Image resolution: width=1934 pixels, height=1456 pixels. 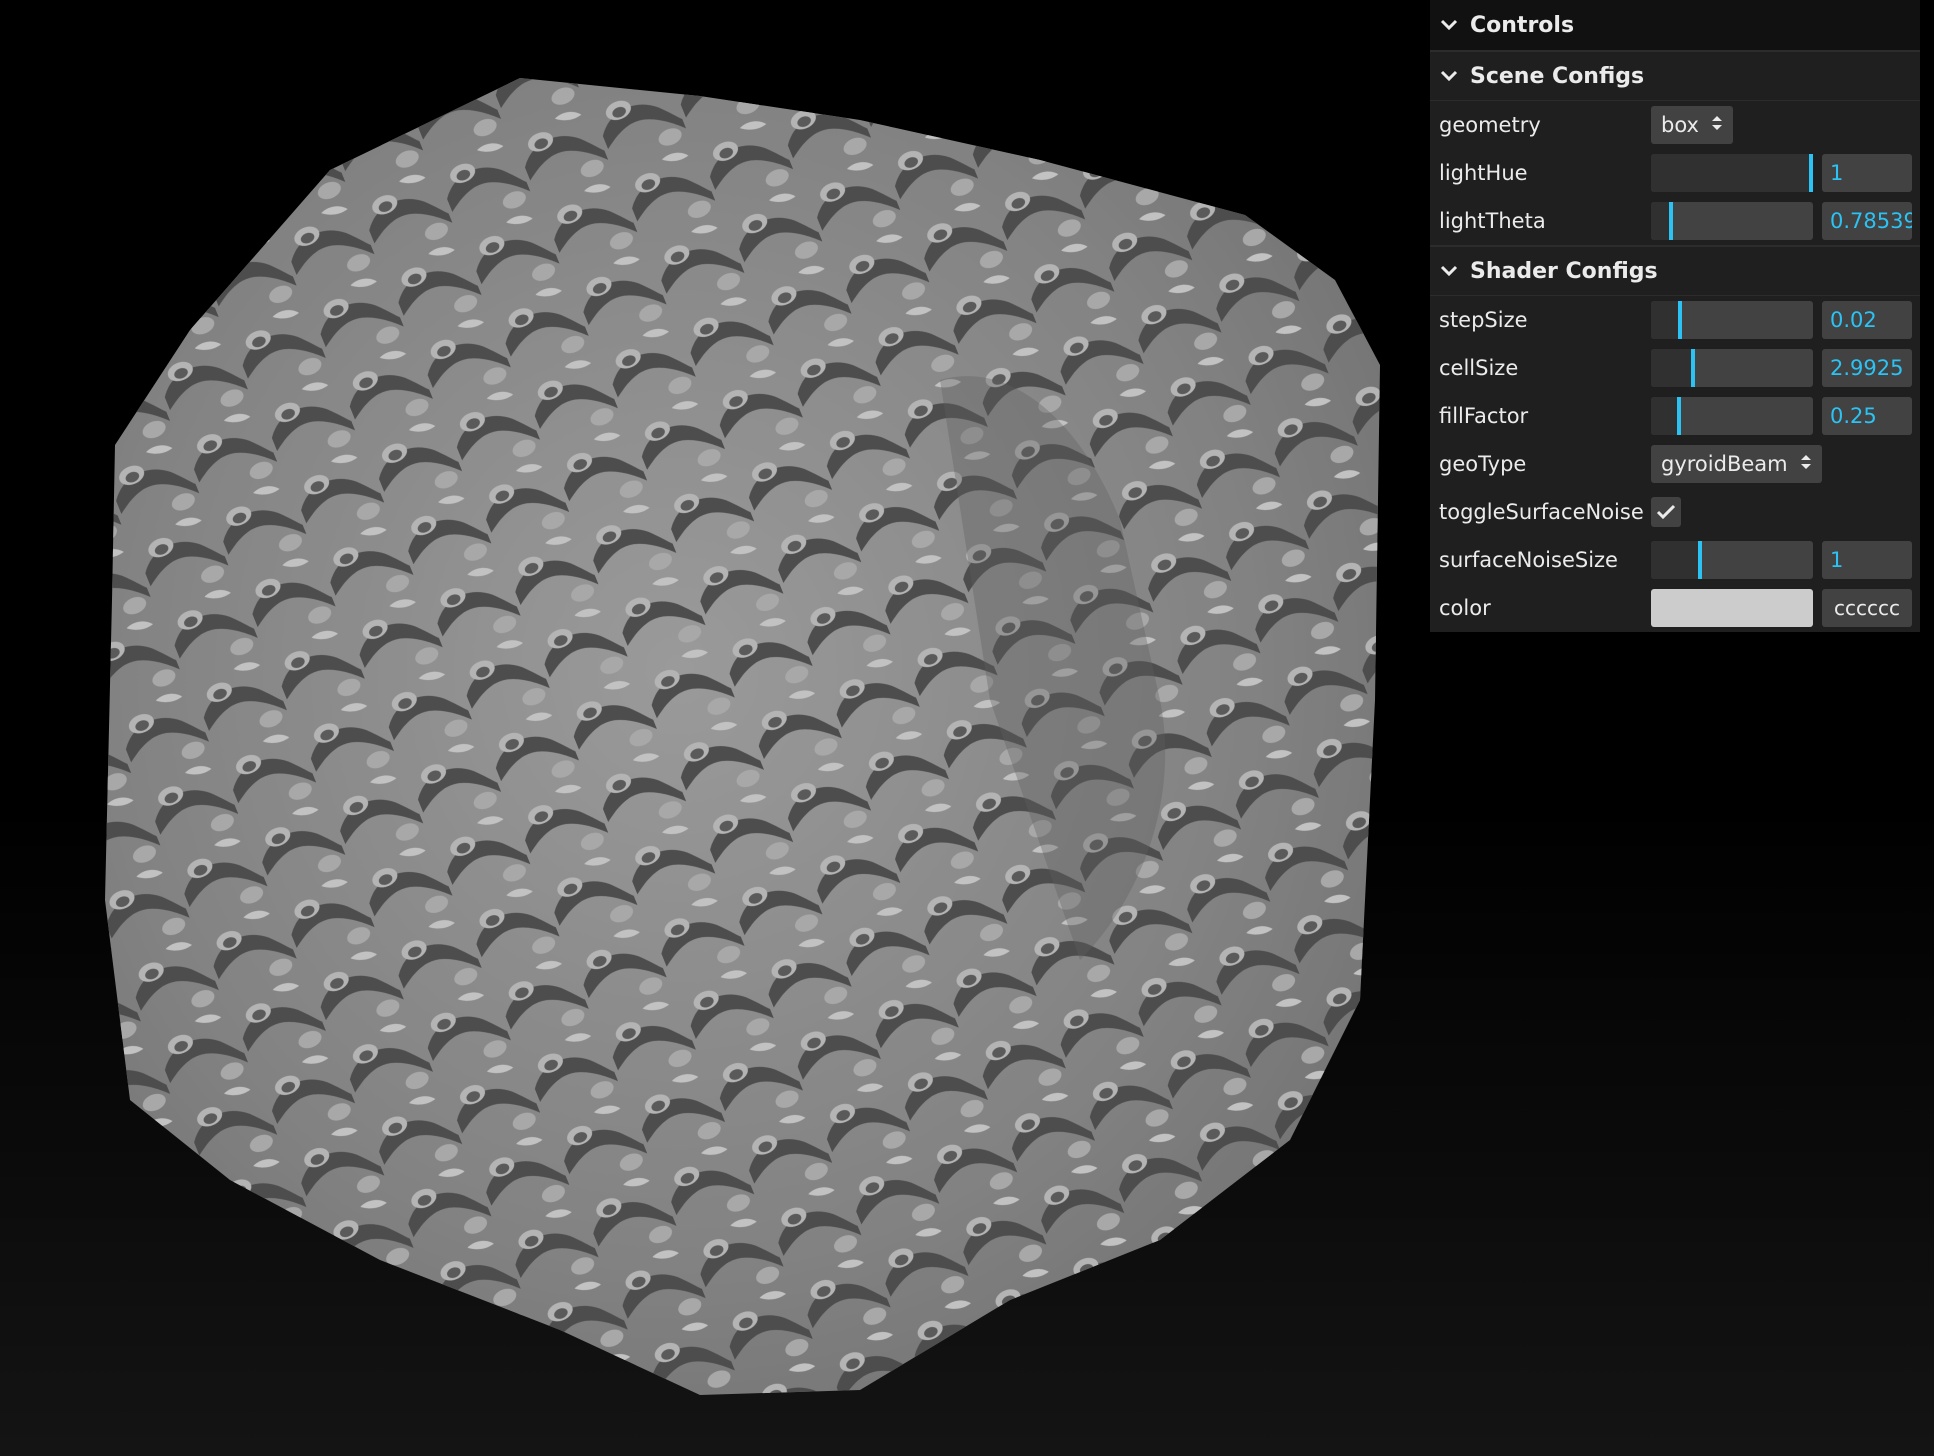 I want to click on shader-configs-header: Shader Configs, so click(x=1675, y=270).